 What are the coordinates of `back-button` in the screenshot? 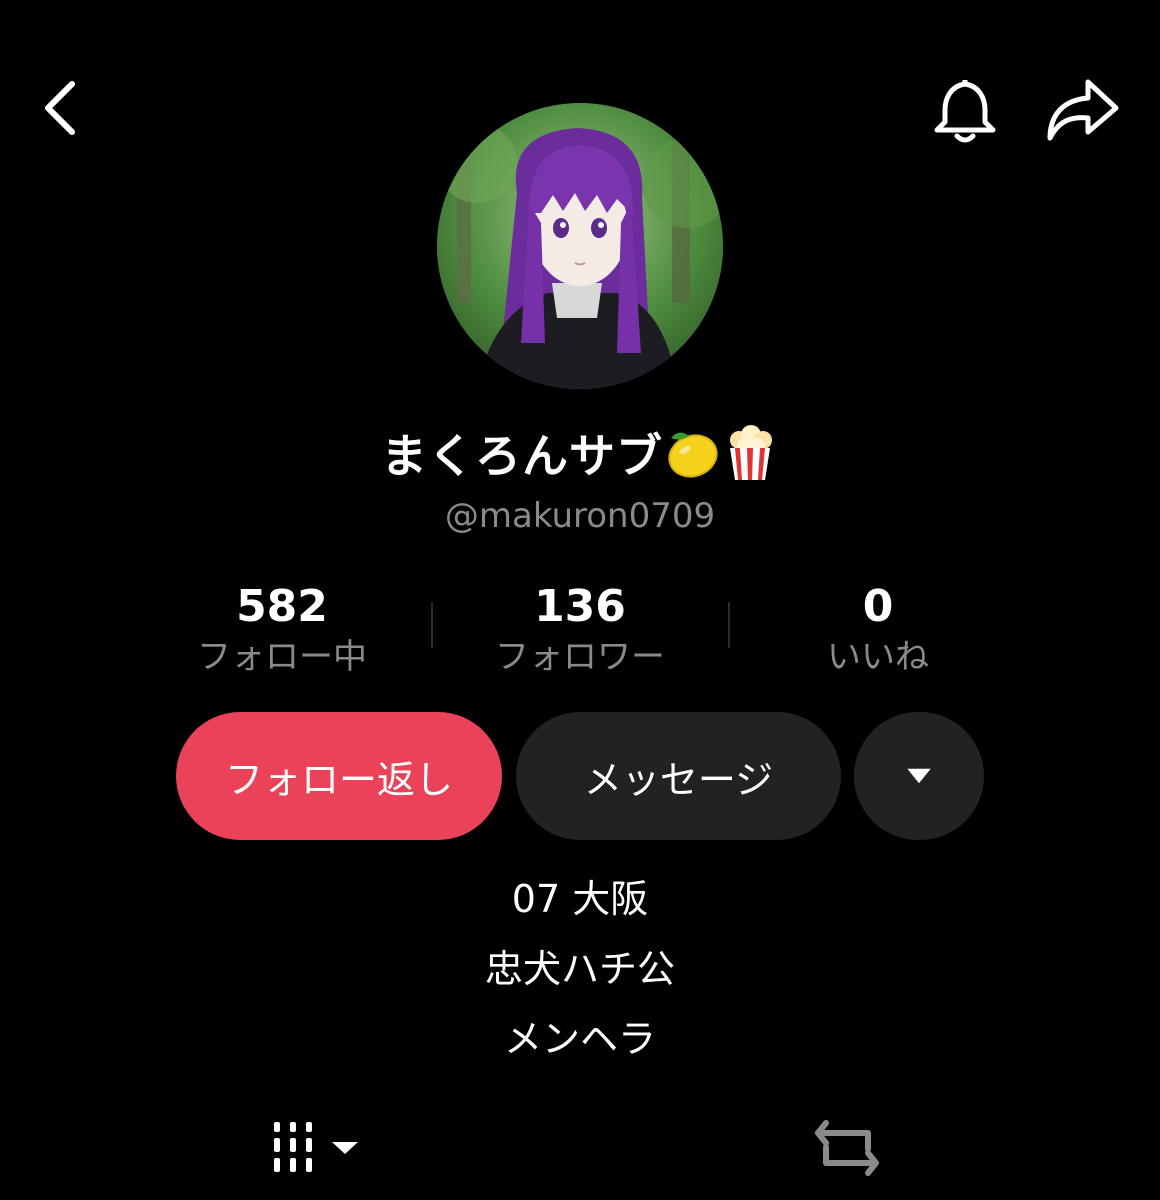 It's located at (60, 107).